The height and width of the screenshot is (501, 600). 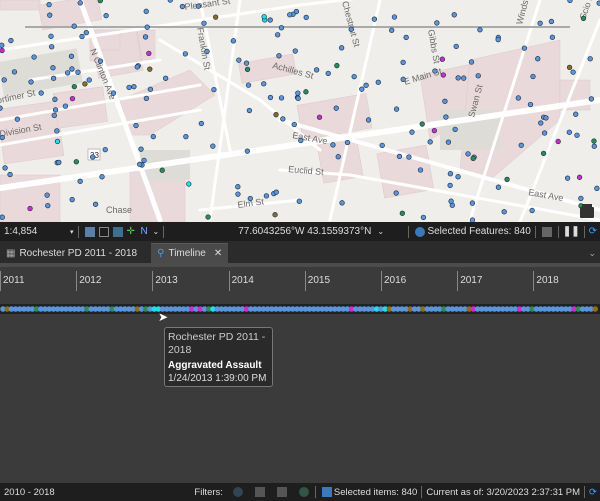 I want to click on timeline-ruler: 2011 2012 2013 2014 2015 2016 2017 2018, so click(x=300, y=277).